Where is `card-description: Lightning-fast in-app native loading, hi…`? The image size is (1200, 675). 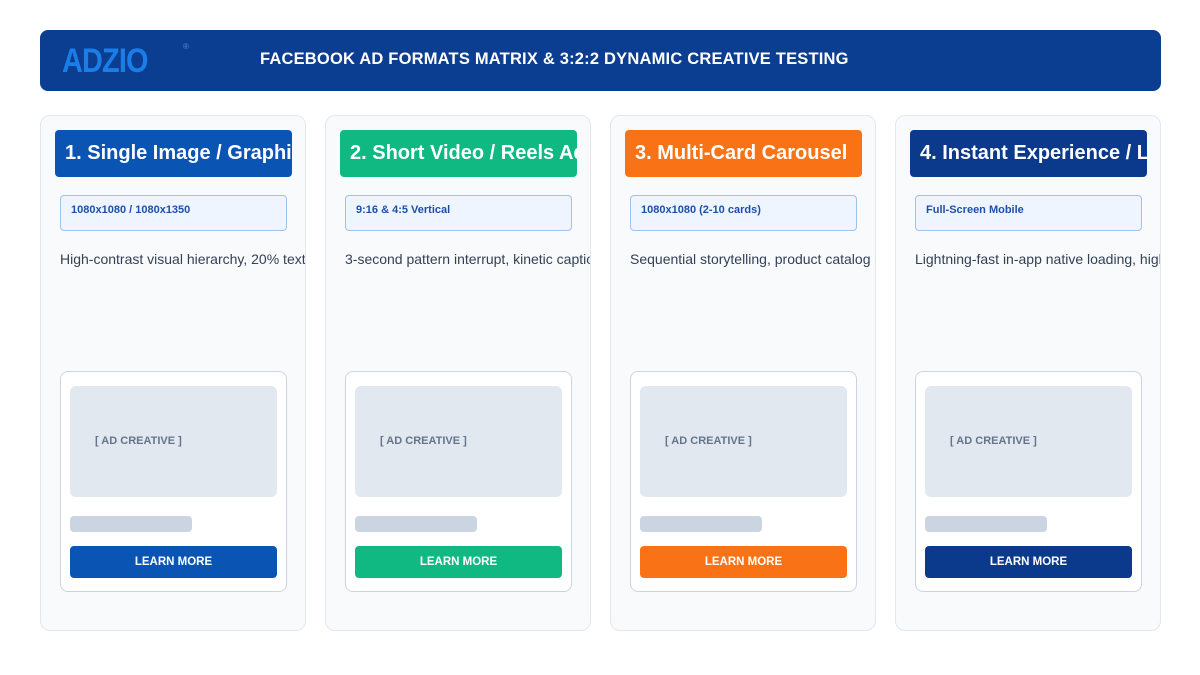
card-description: Lightning-fast in-app native loading, hi… is located at coordinates (1037, 259).